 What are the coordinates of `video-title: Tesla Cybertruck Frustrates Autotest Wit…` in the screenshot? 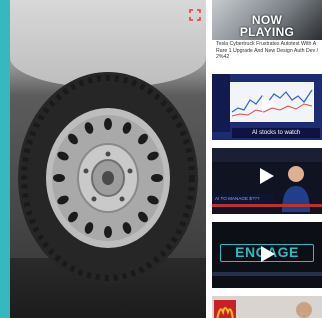 It's located at (267, 50).